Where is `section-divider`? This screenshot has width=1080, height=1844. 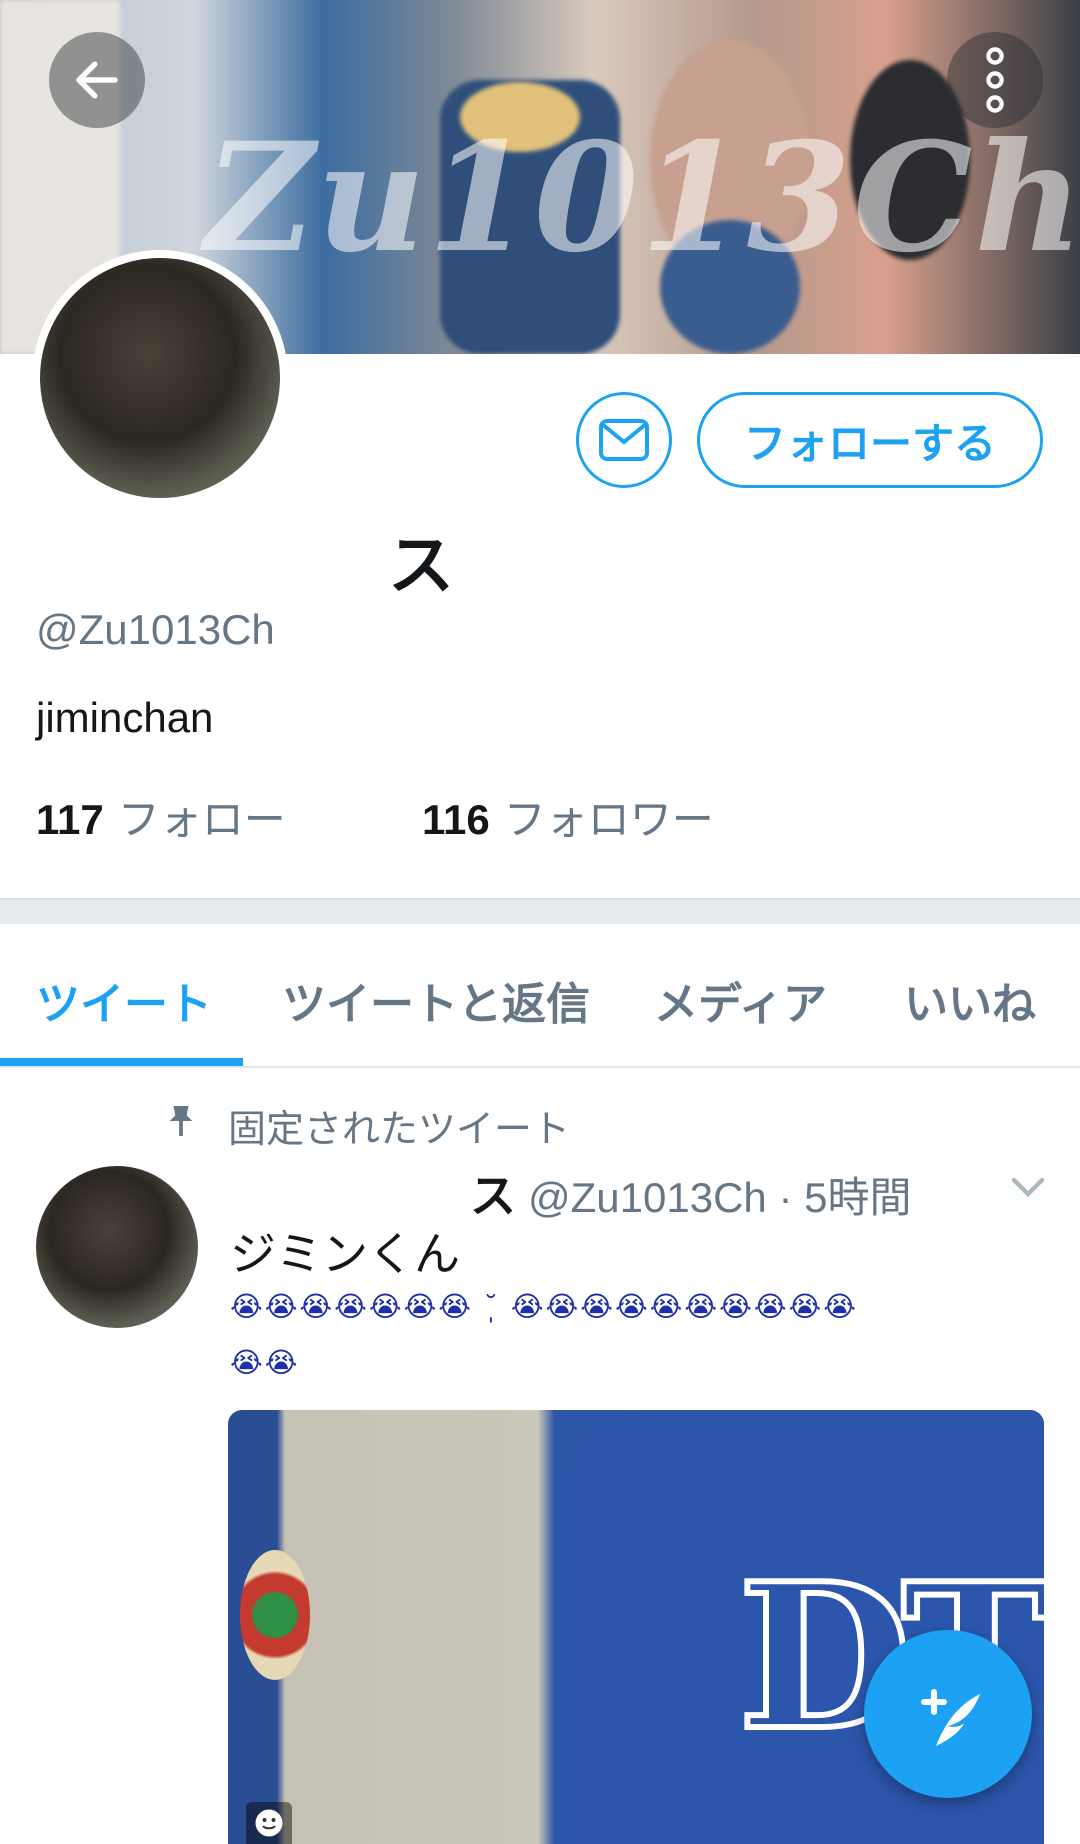
section-divider is located at coordinates (540, 911).